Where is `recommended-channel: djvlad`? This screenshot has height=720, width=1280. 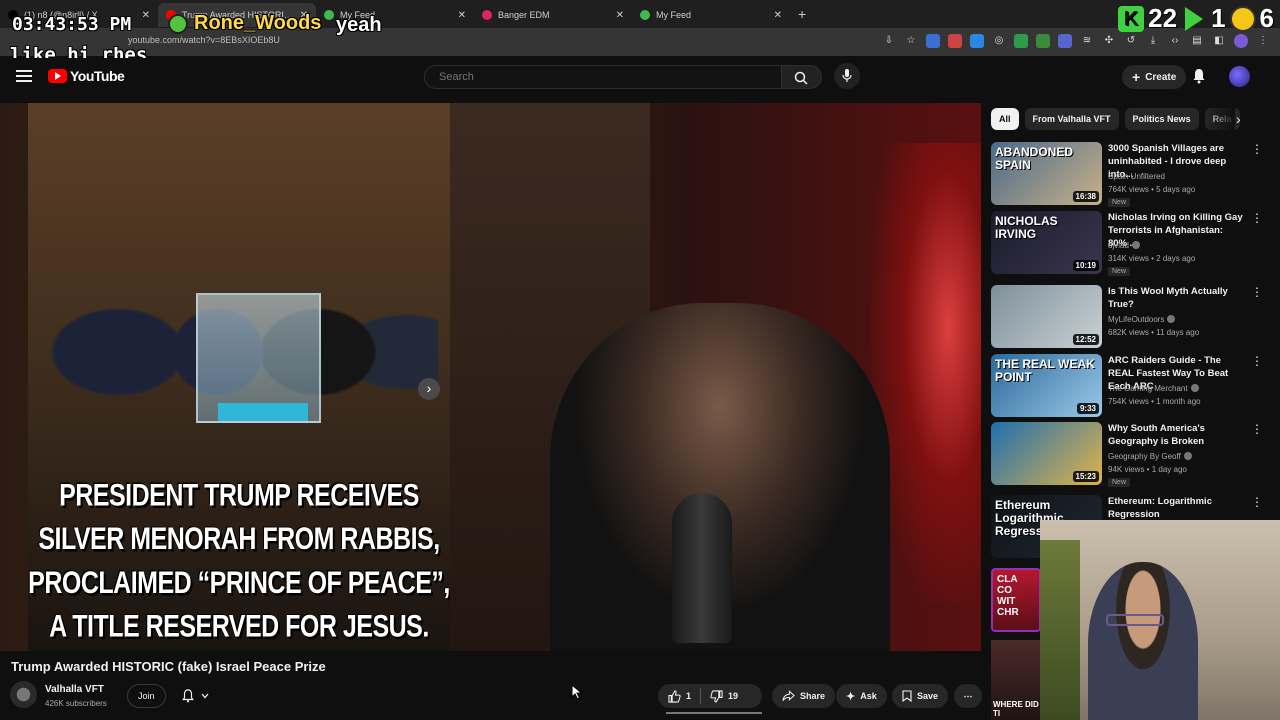 recommended-channel: djvlad is located at coordinates (1118, 245).